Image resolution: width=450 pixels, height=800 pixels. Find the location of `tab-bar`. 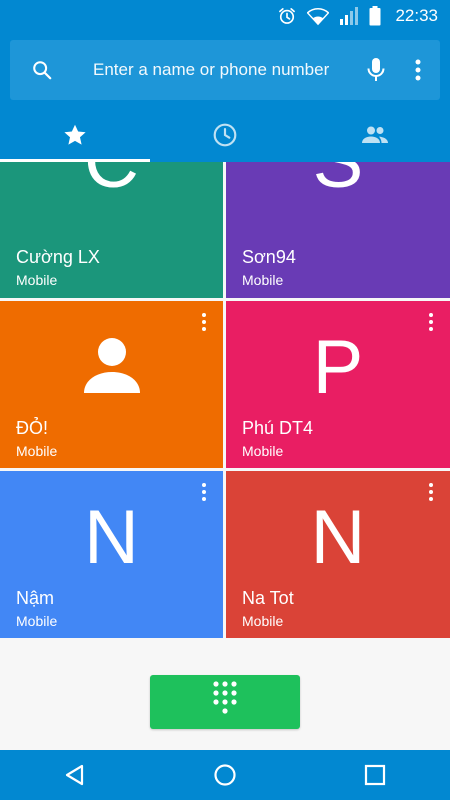

tab-bar is located at coordinates (225, 137).